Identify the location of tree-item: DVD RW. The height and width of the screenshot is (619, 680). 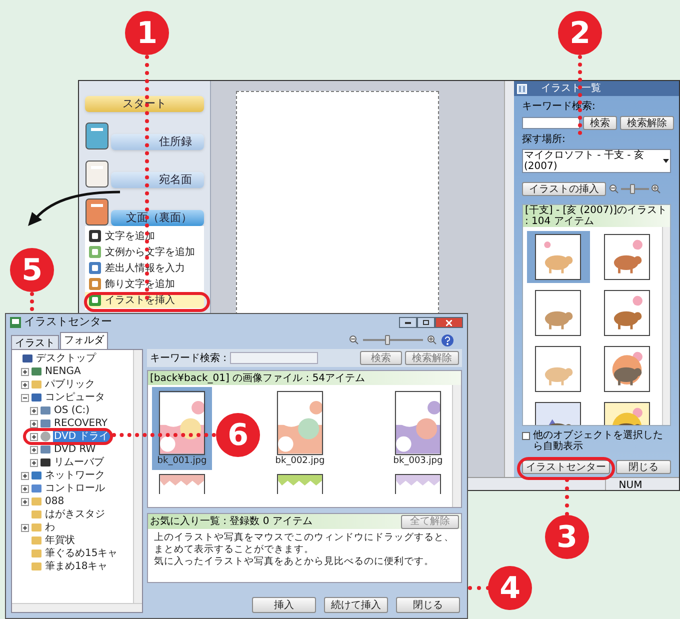
(75, 450).